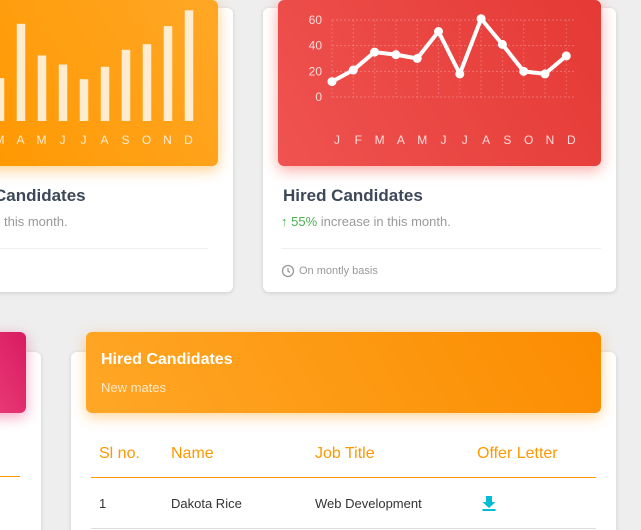 The height and width of the screenshot is (530, 641). What do you see at coordinates (97, 78) in the screenshot?
I see `bar-chart: MAMJJASOND` at bounding box center [97, 78].